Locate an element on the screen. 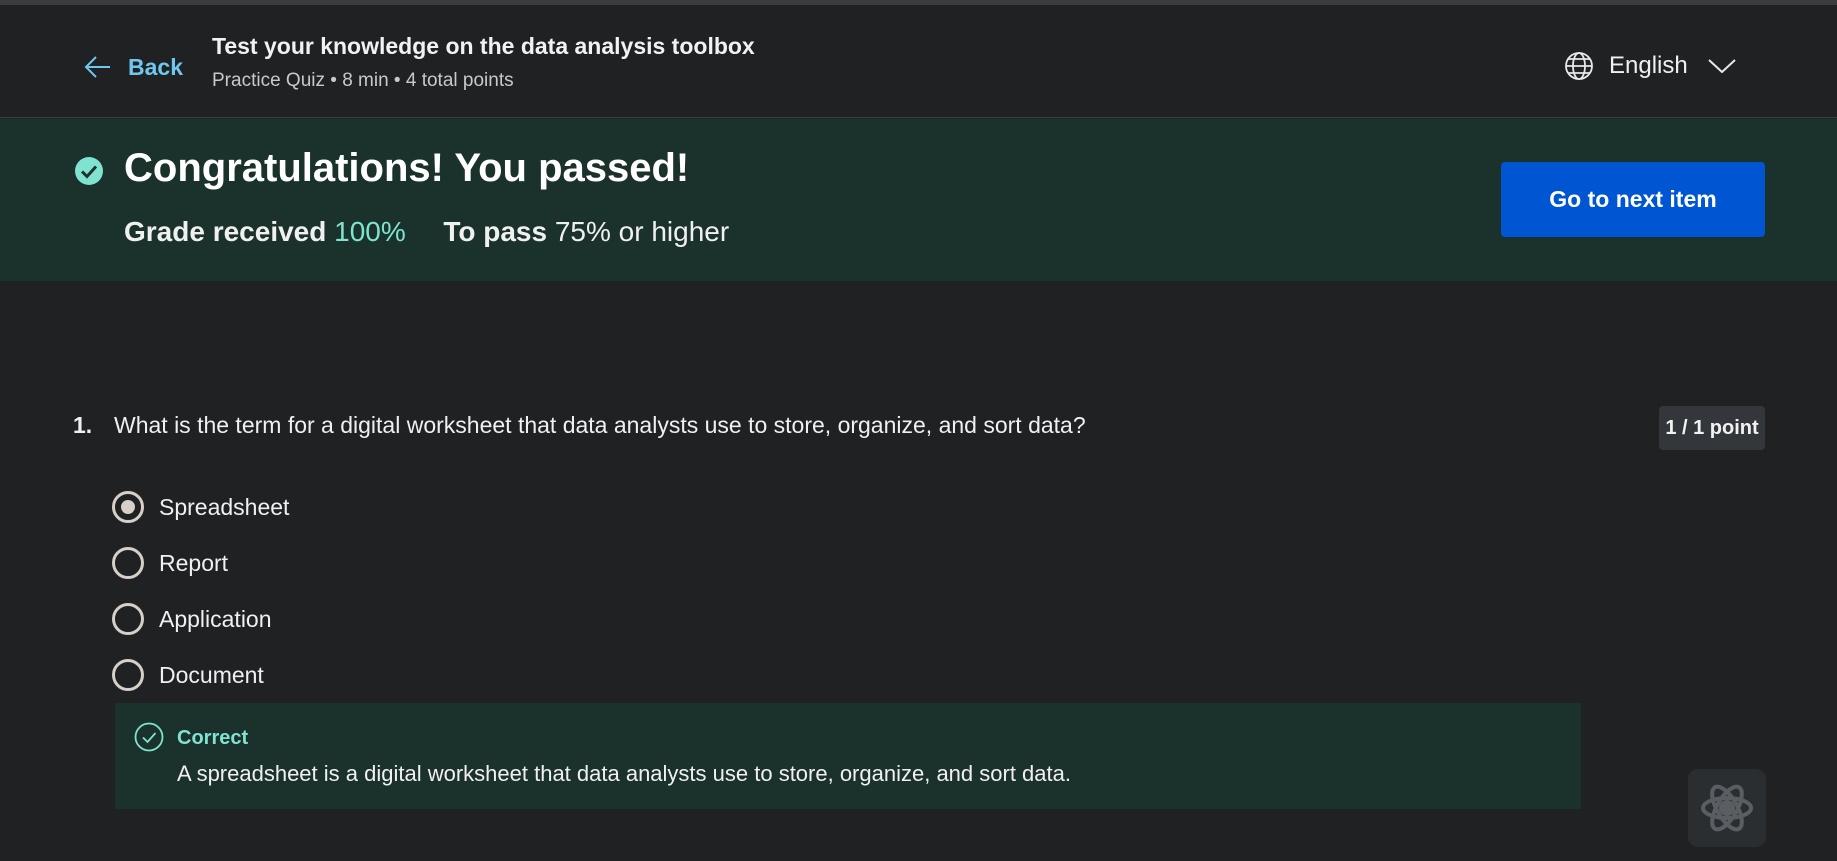 This screenshot has height=861, width=1837. option-report: Report is located at coordinates (200, 563).